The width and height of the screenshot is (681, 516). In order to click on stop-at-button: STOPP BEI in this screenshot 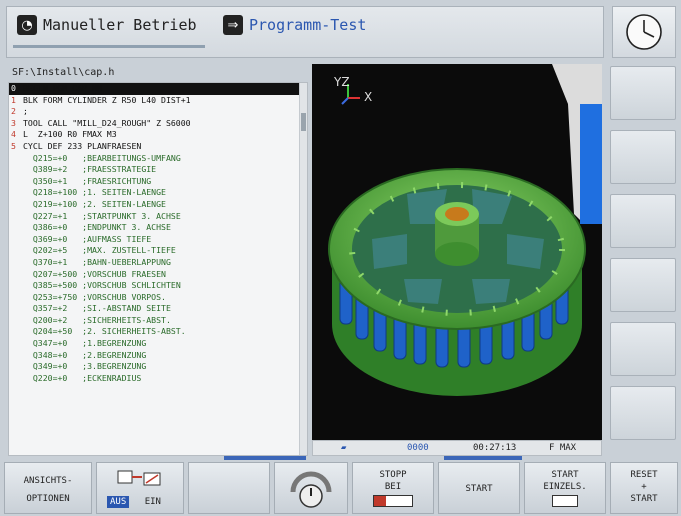, I will do `click(393, 488)`.